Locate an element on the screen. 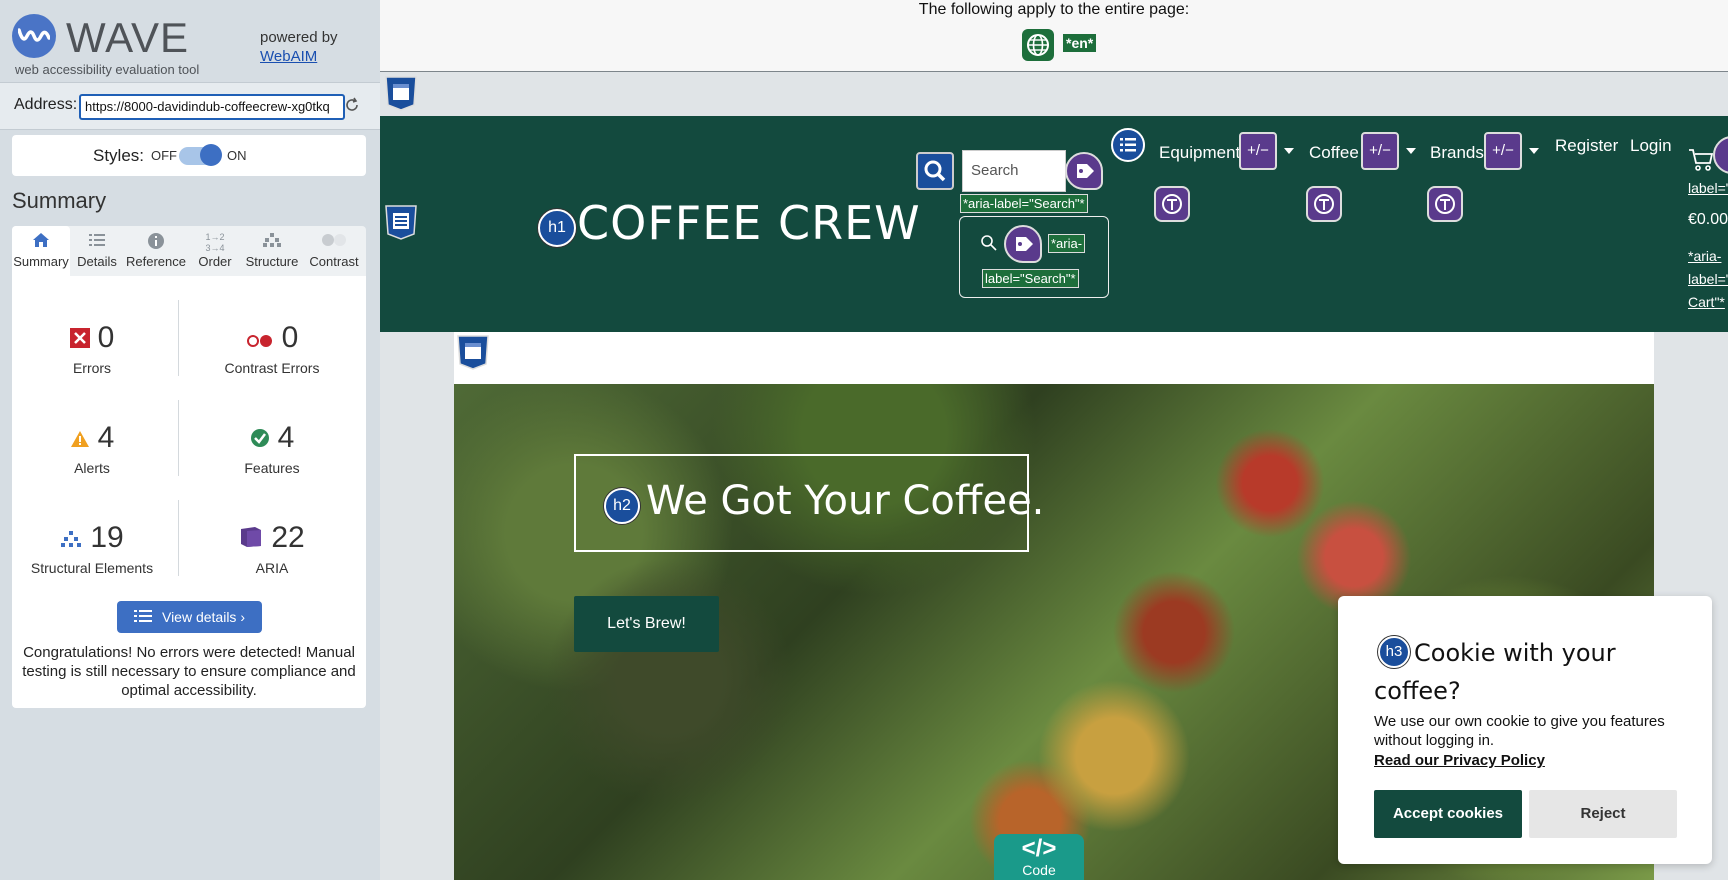 This screenshot has width=1728, height=880. cart-aria-label-top: label=" is located at coordinates (1708, 188).